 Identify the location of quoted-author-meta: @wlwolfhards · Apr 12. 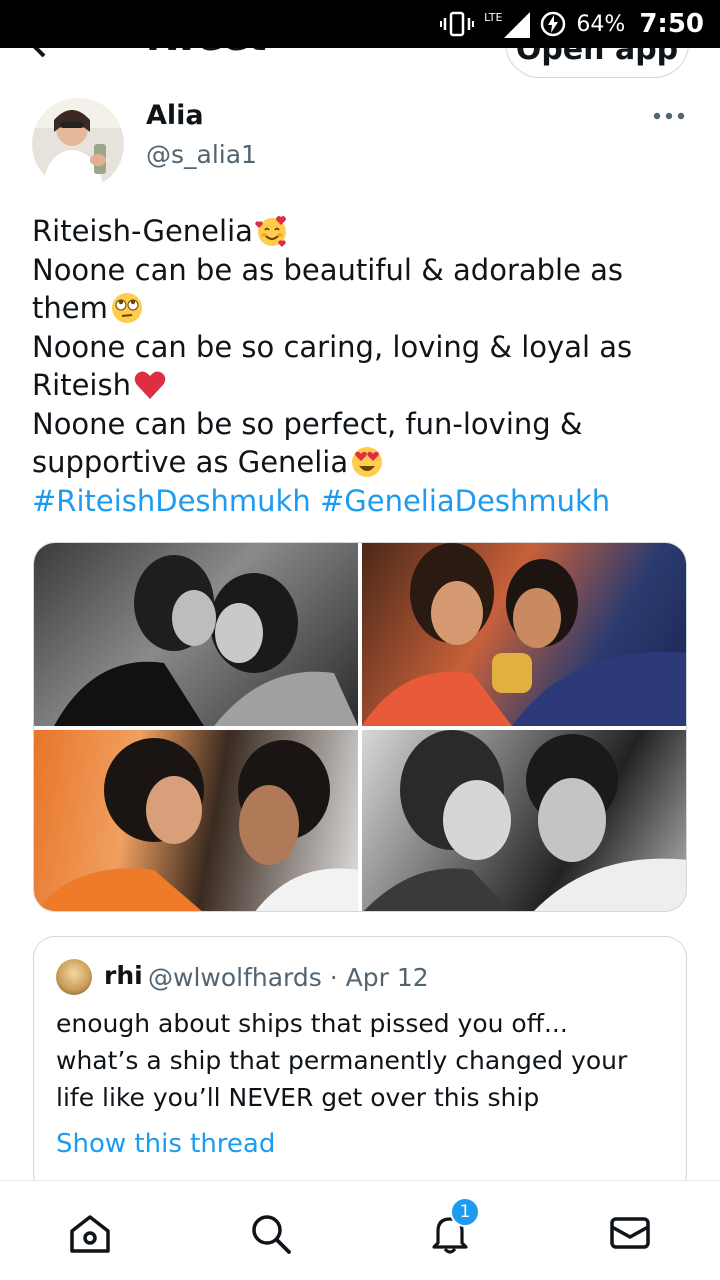
(288, 977).